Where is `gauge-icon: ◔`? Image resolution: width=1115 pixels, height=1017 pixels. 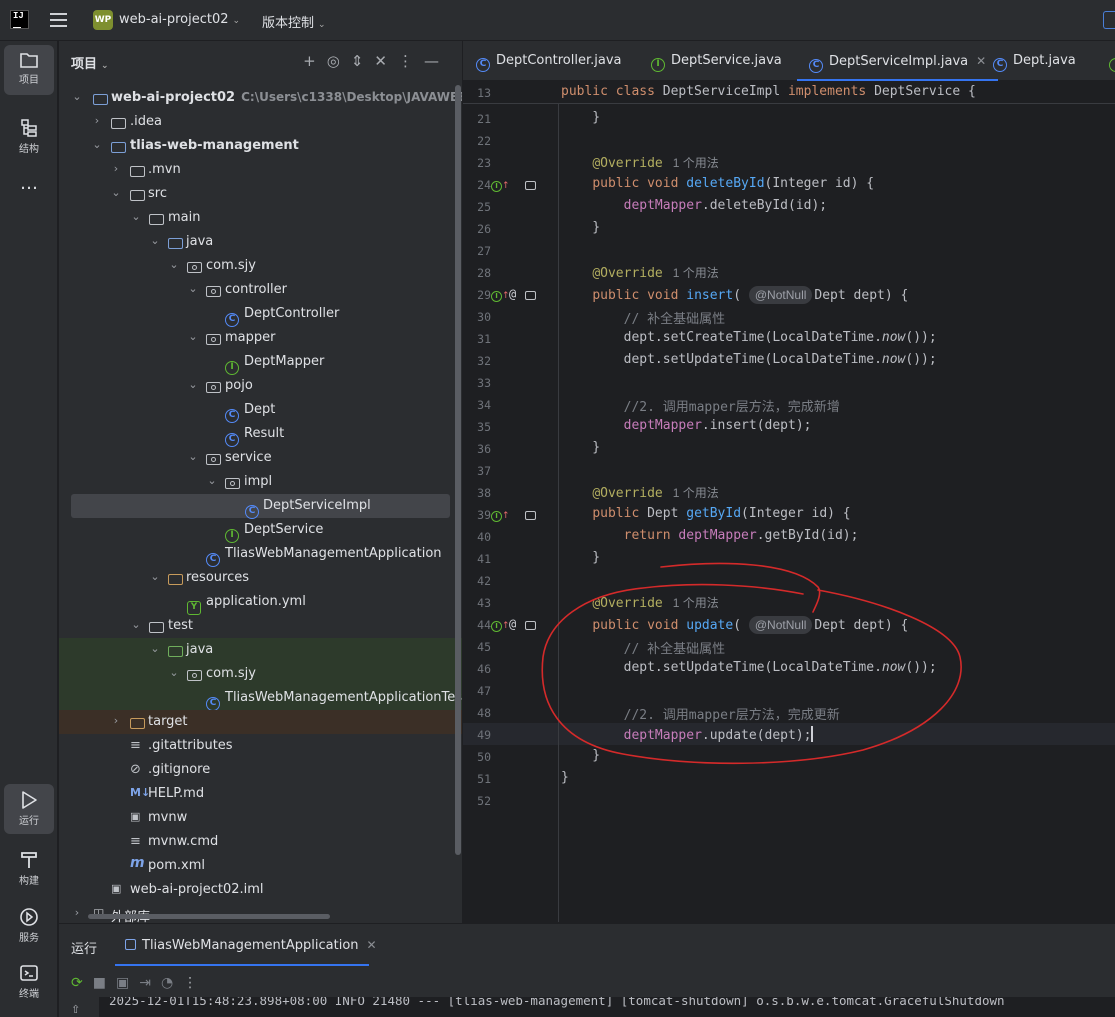
gauge-icon: ◔ is located at coordinates (172, 983).